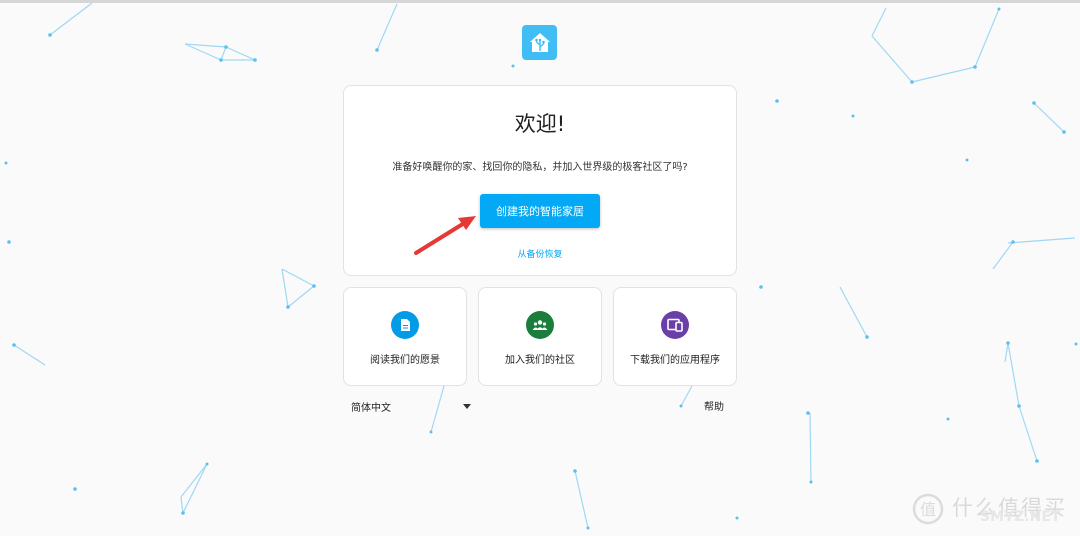  What do you see at coordinates (445, 235) in the screenshot?
I see `annotation-arrow-icon` at bounding box center [445, 235].